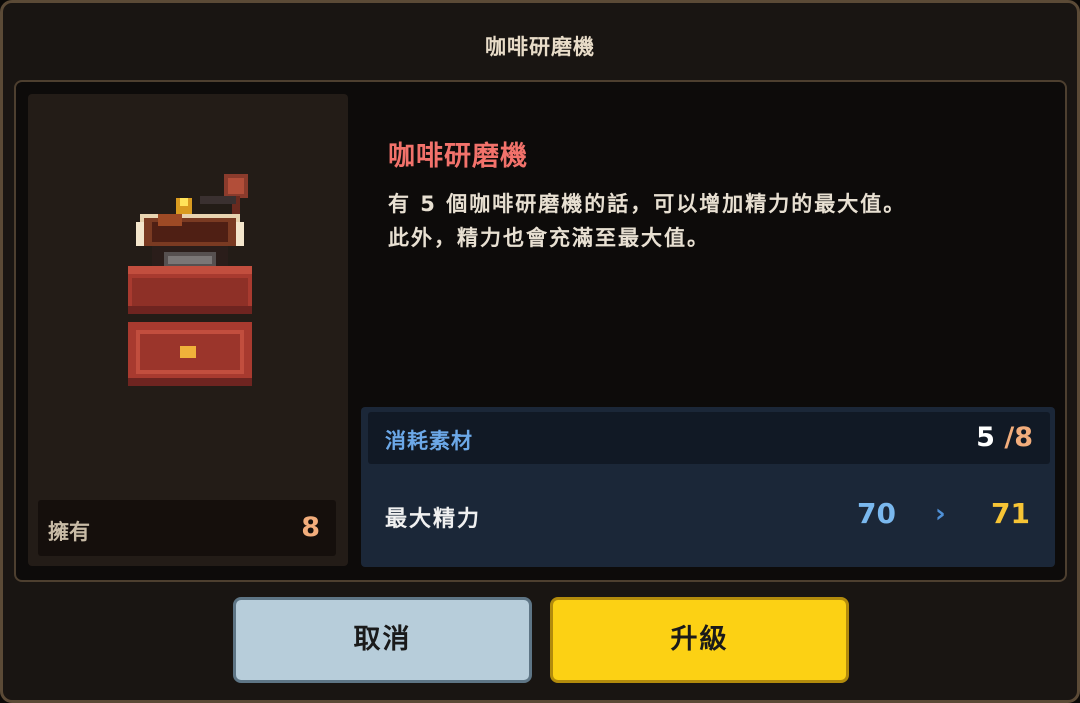  I want to click on item-name: 咖啡研磨機, so click(458, 156).